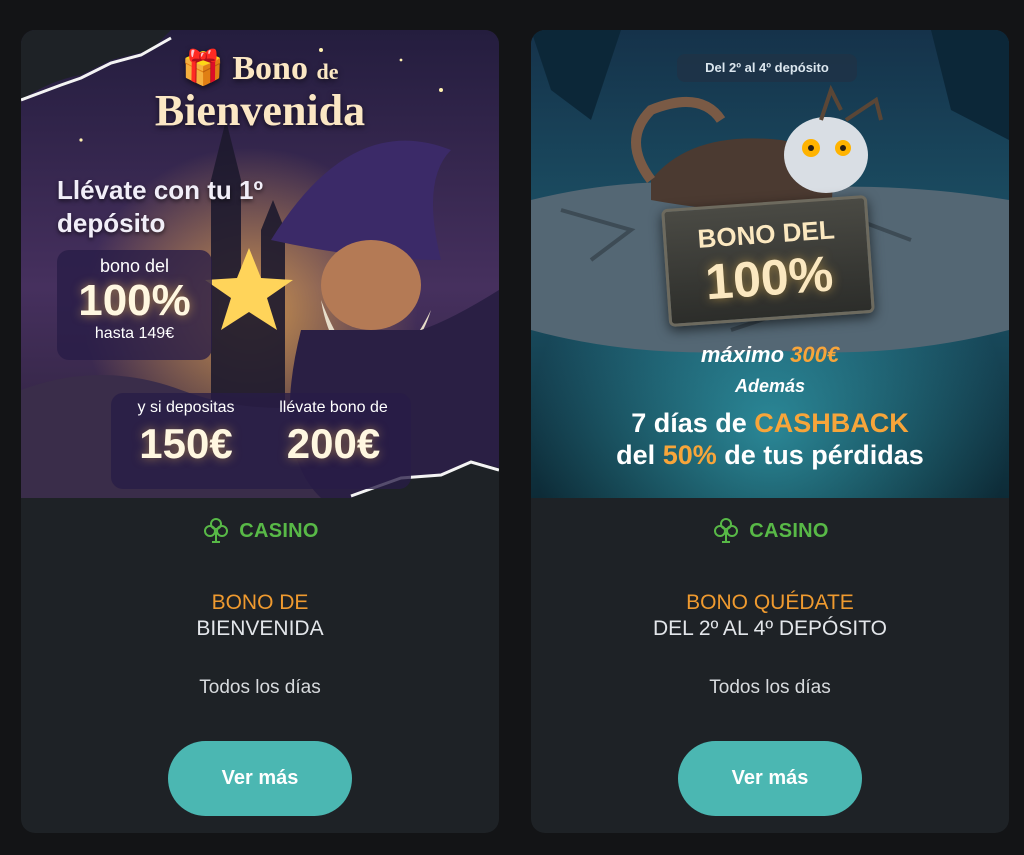 The width and height of the screenshot is (1024, 855). Describe the element at coordinates (742, 354) in the screenshot. I see `max-prefix: máximo` at that location.